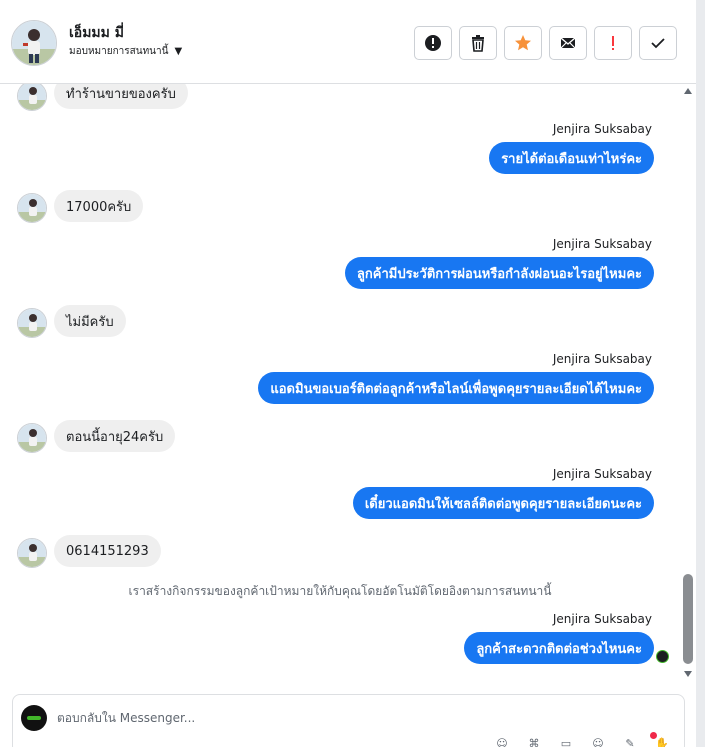  Describe the element at coordinates (700, 373) in the screenshot. I see `window-edge` at that location.